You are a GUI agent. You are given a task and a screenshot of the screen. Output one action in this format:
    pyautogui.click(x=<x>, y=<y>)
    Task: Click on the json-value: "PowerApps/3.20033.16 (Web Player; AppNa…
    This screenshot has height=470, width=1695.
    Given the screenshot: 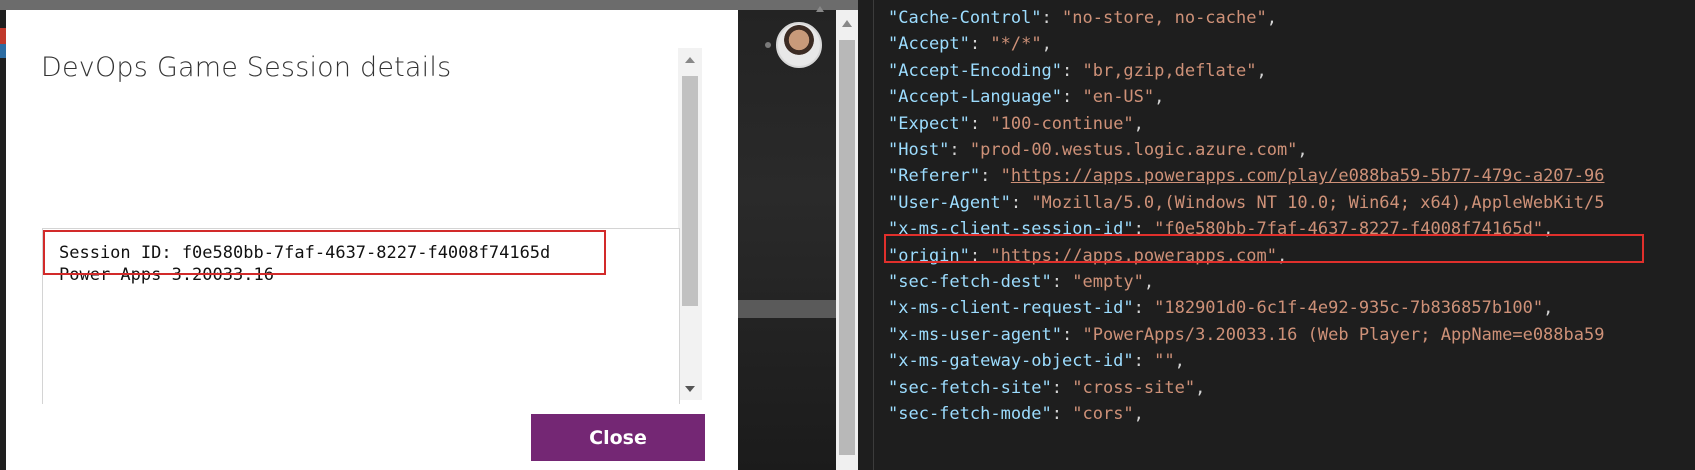 What is the action you would take?
    pyautogui.click(x=1343, y=334)
    